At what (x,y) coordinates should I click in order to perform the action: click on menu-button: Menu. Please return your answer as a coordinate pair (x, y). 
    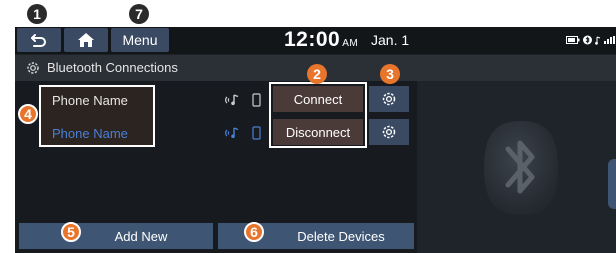
    Looking at the image, I should click on (140, 40).